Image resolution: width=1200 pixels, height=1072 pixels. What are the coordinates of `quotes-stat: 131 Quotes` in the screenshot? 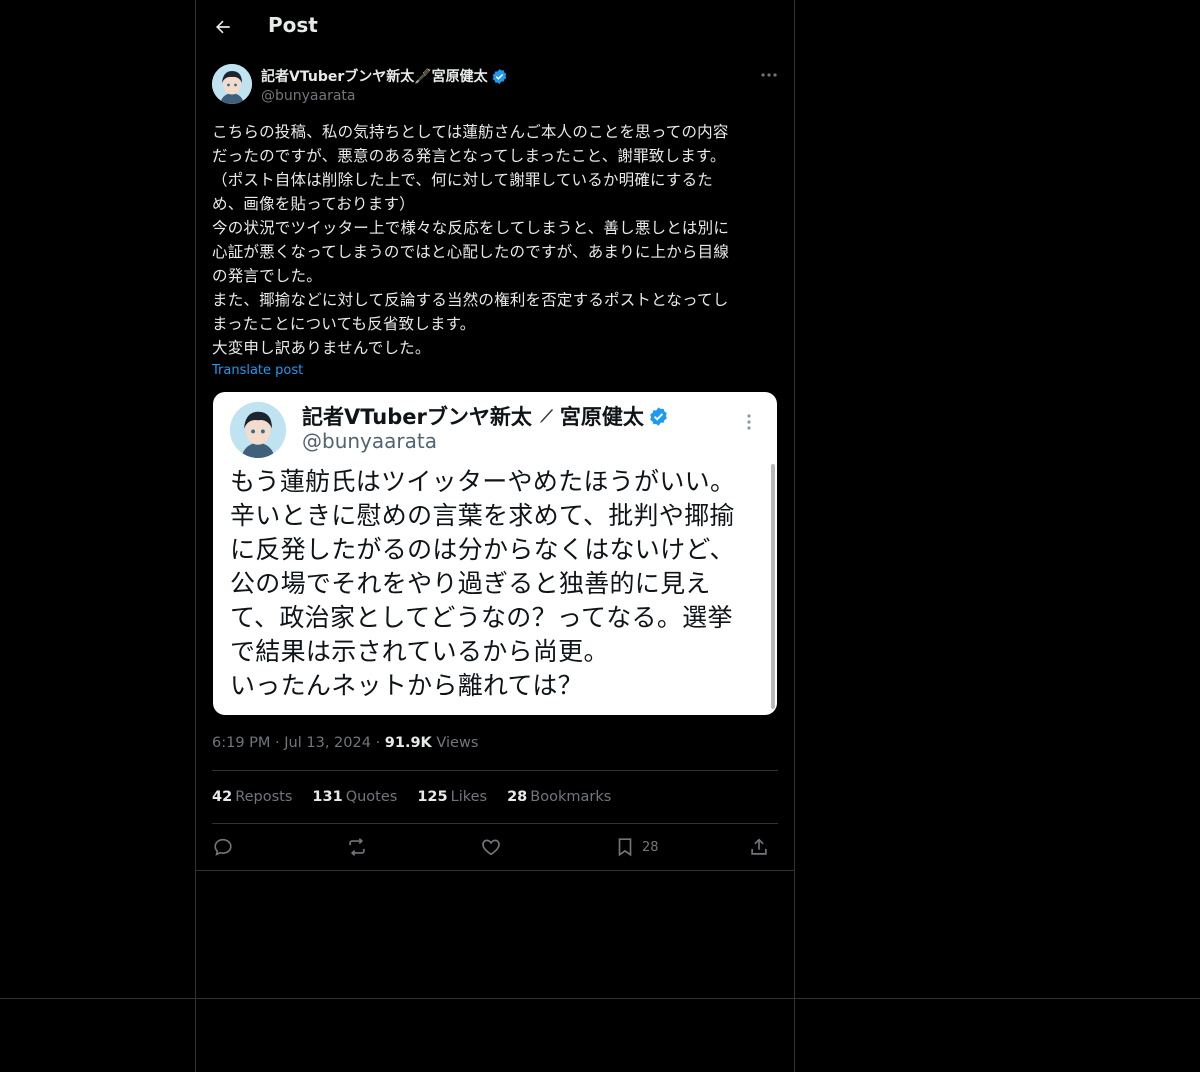 It's located at (354, 797).